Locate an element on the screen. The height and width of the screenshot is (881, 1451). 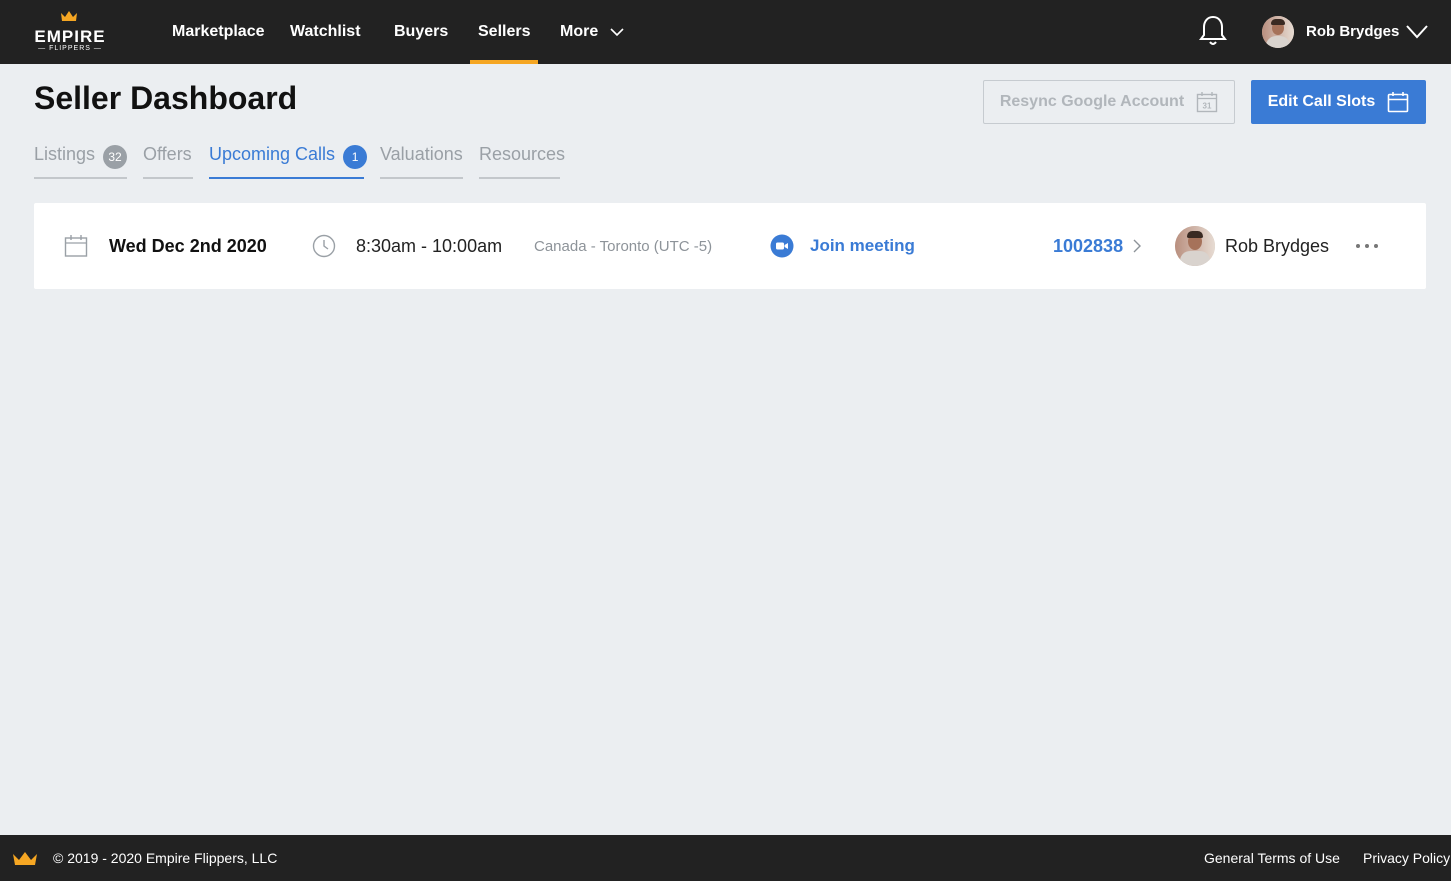
chevron-right-icon is located at coordinates (1137, 246).